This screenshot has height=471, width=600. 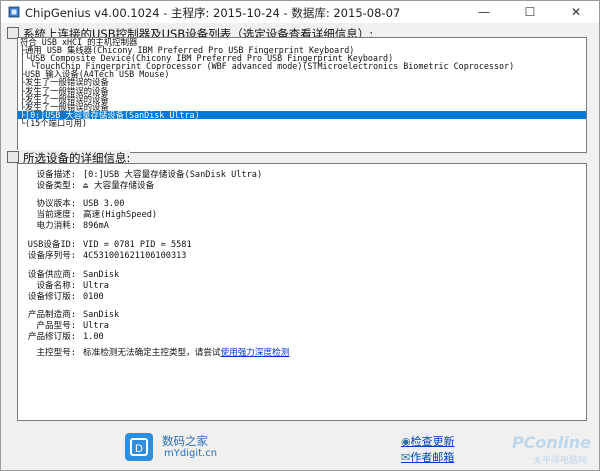 What do you see at coordinates (51, 256) in the screenshot?
I see `detail-label: 设备序列号:` at bounding box center [51, 256].